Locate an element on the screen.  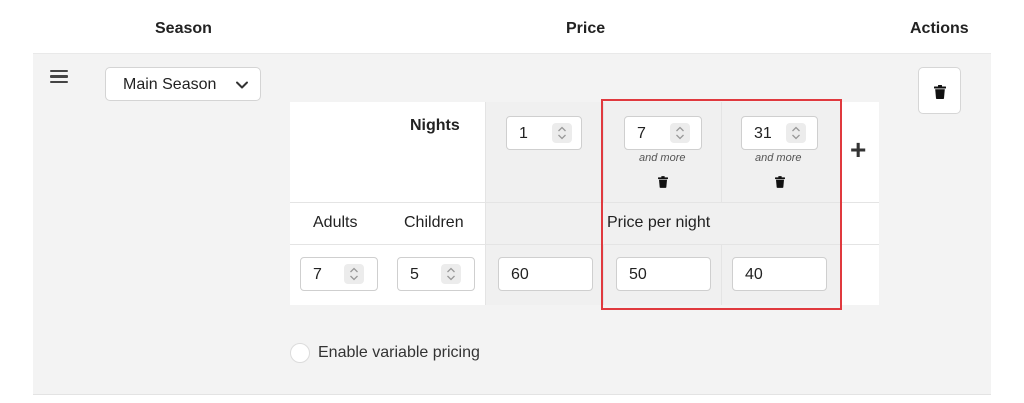
highlight-box is located at coordinates (721, 204).